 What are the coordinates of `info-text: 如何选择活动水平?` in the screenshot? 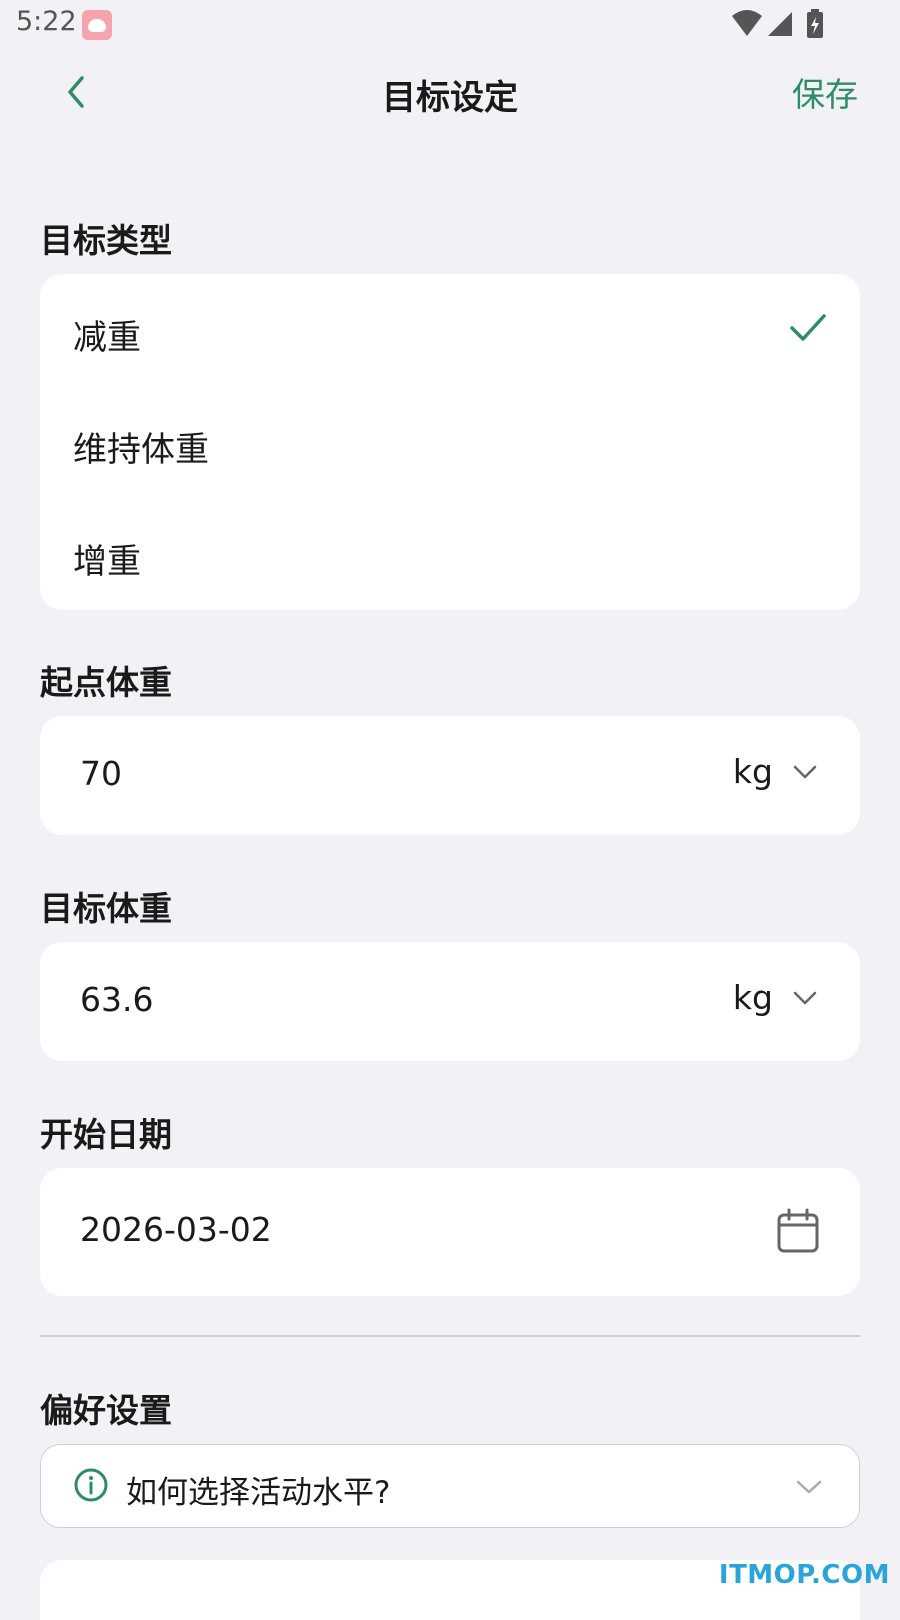 It's located at (258, 1493).